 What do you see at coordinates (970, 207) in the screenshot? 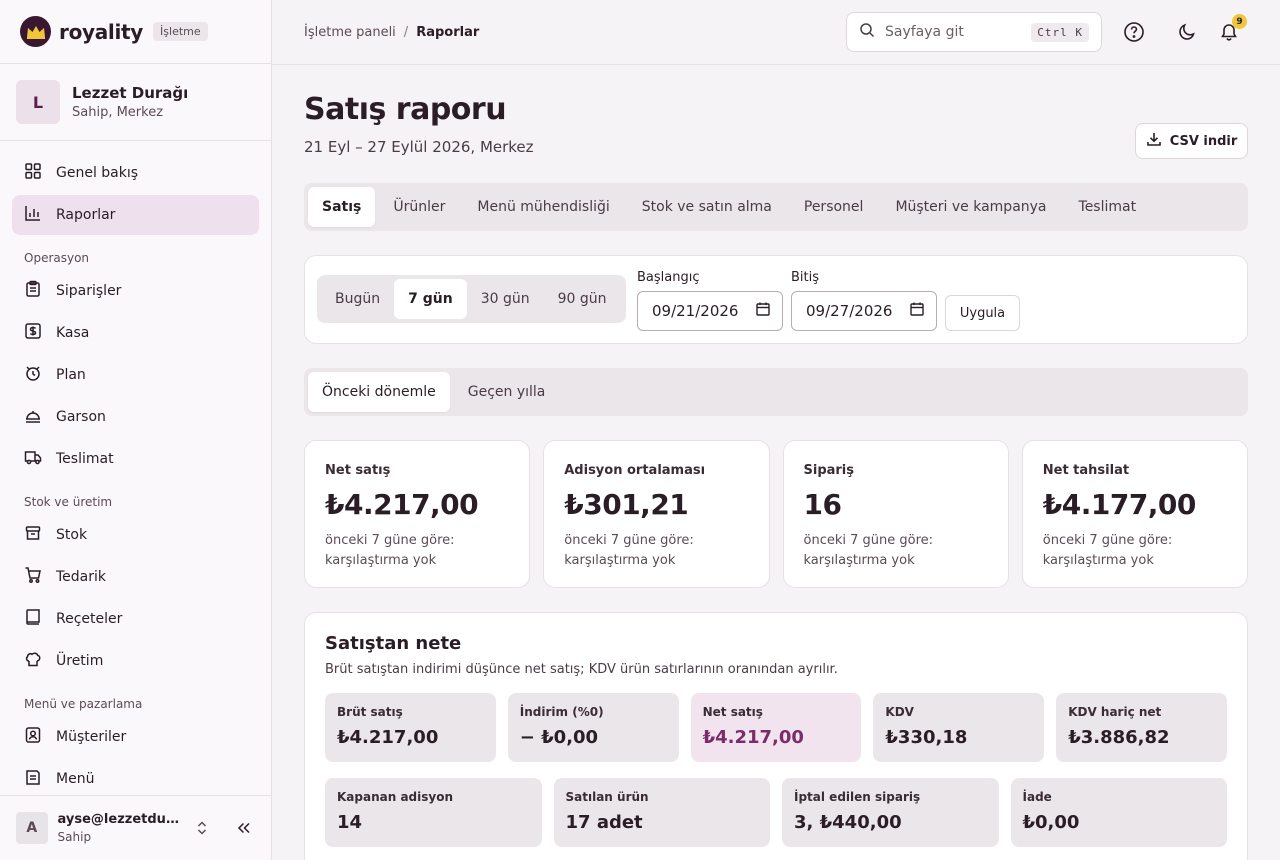
I see `tab-musteri-ve-kampanya: Müşteri ve kampanya` at bounding box center [970, 207].